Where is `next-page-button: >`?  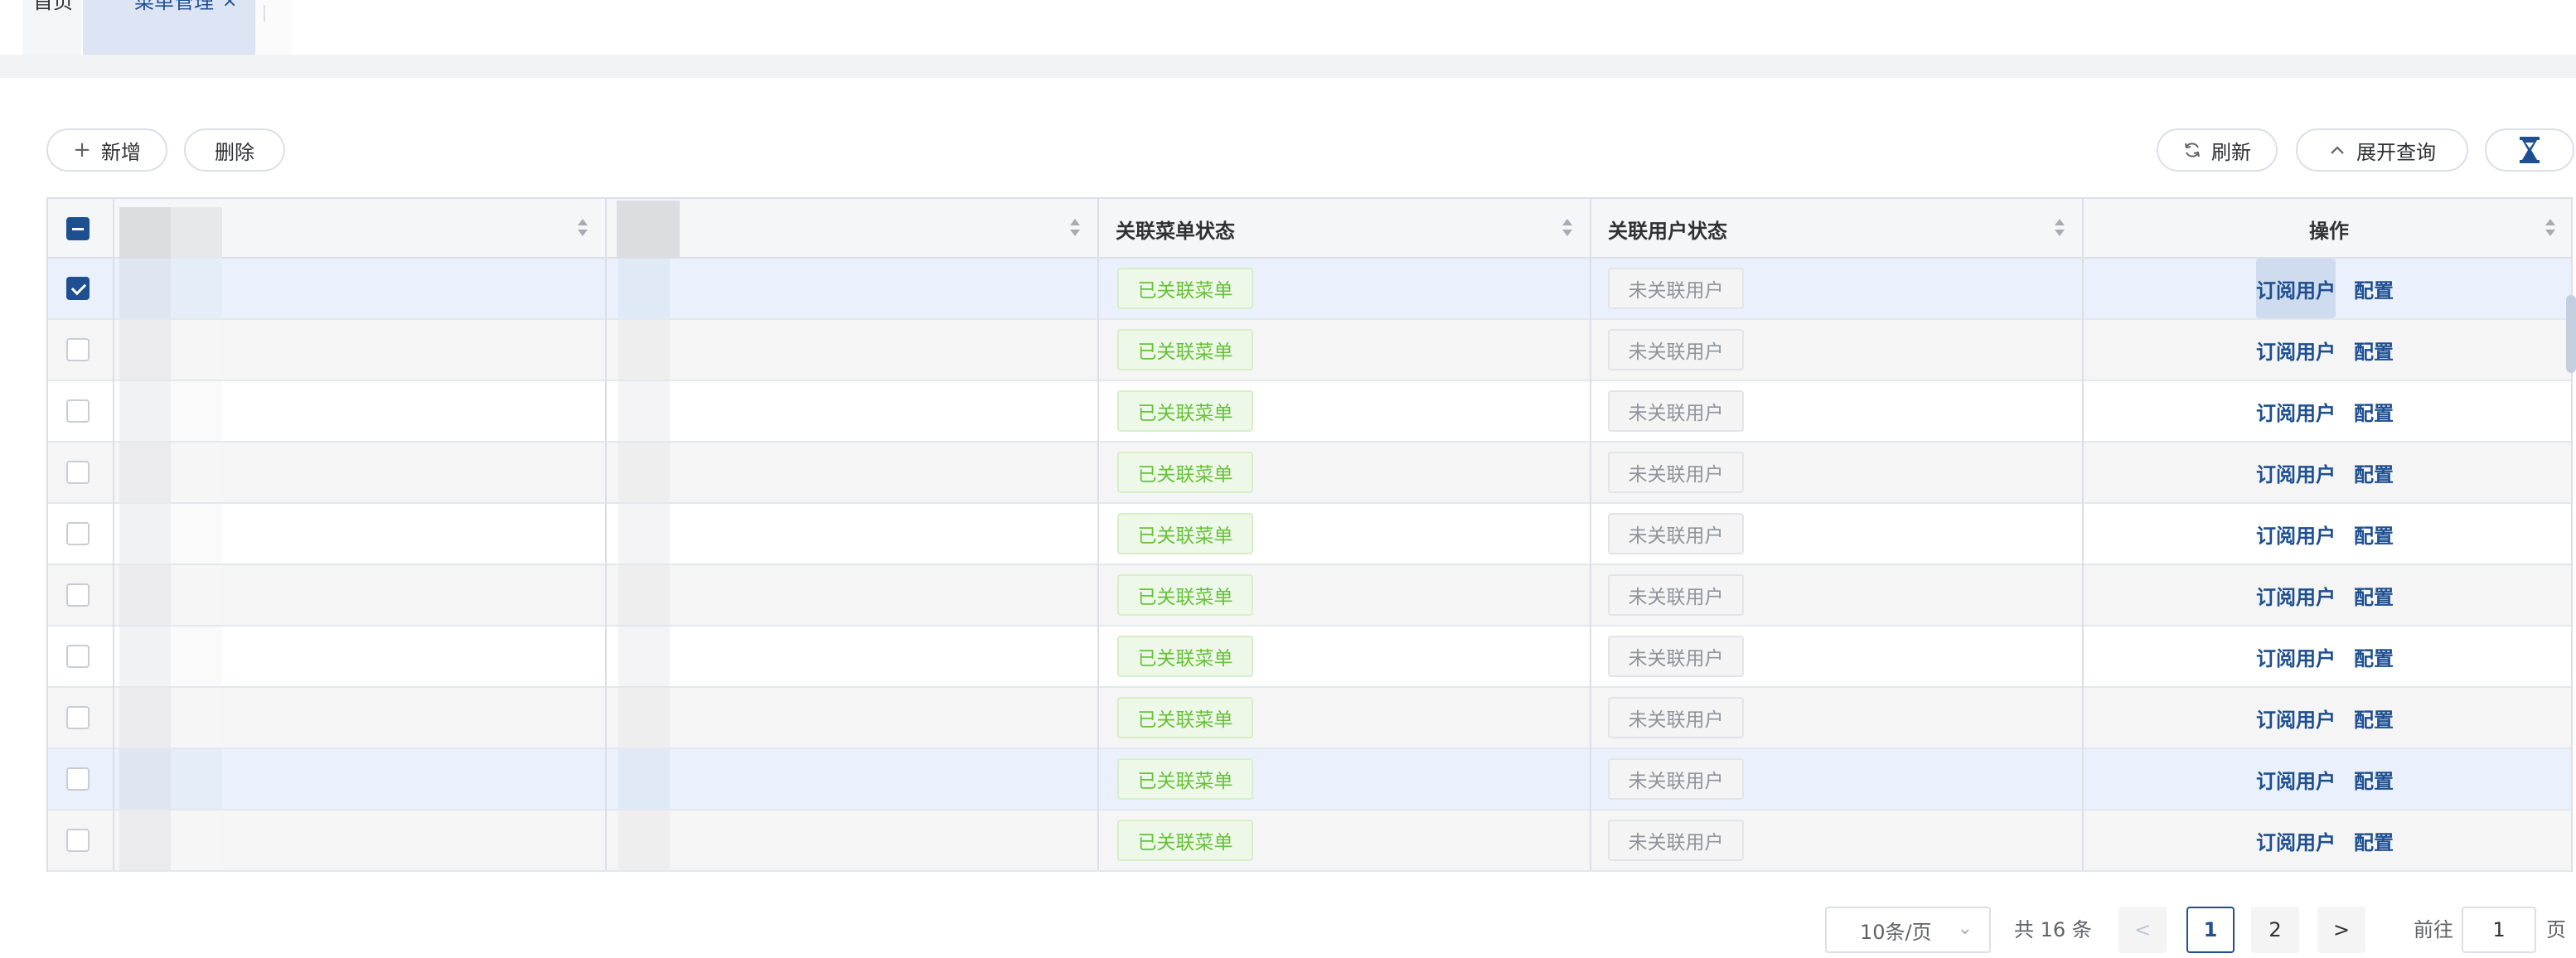
next-page-button: > is located at coordinates (2341, 930).